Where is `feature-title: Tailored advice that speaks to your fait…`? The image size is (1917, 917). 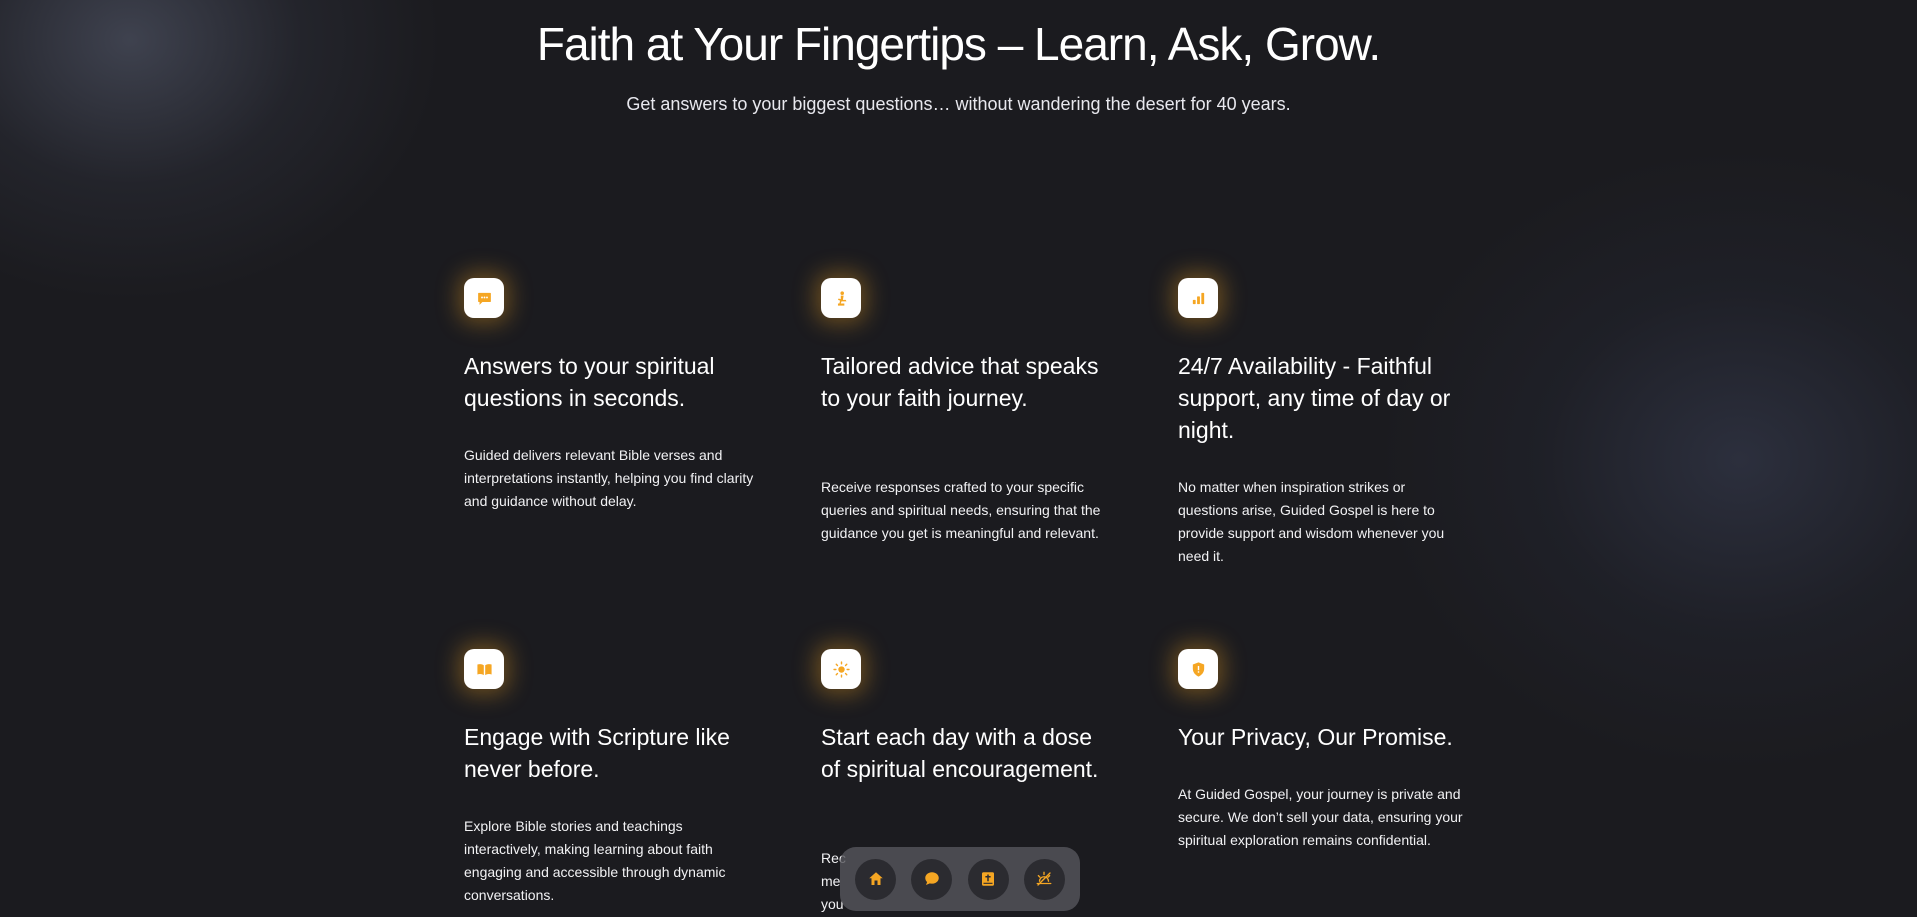
feature-title: Tailored advice that speaks to your fait… is located at coordinates (960, 382).